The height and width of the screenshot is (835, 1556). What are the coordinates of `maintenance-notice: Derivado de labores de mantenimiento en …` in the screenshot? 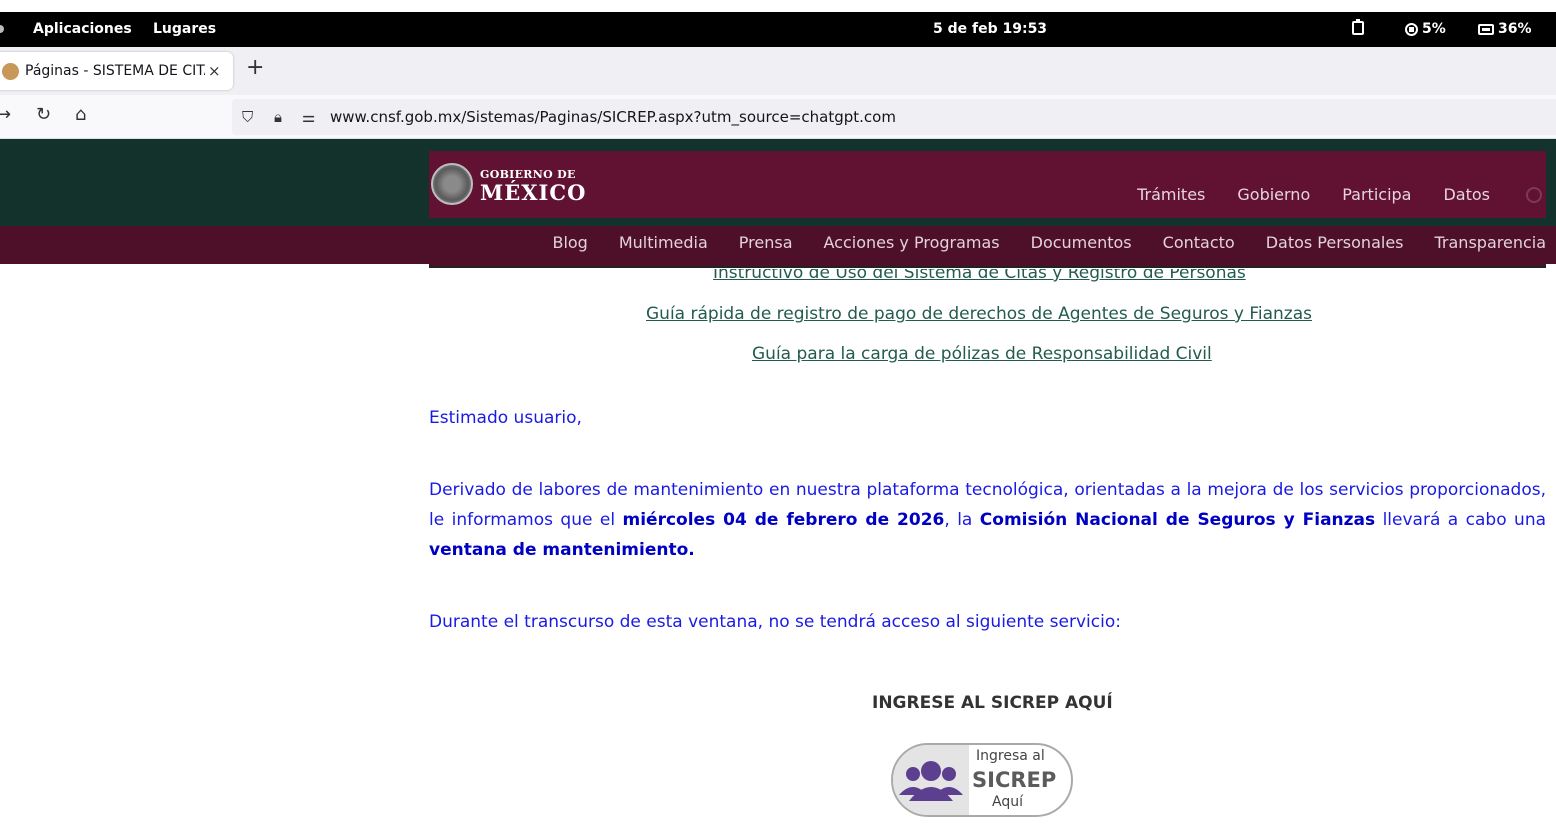 It's located at (987, 520).